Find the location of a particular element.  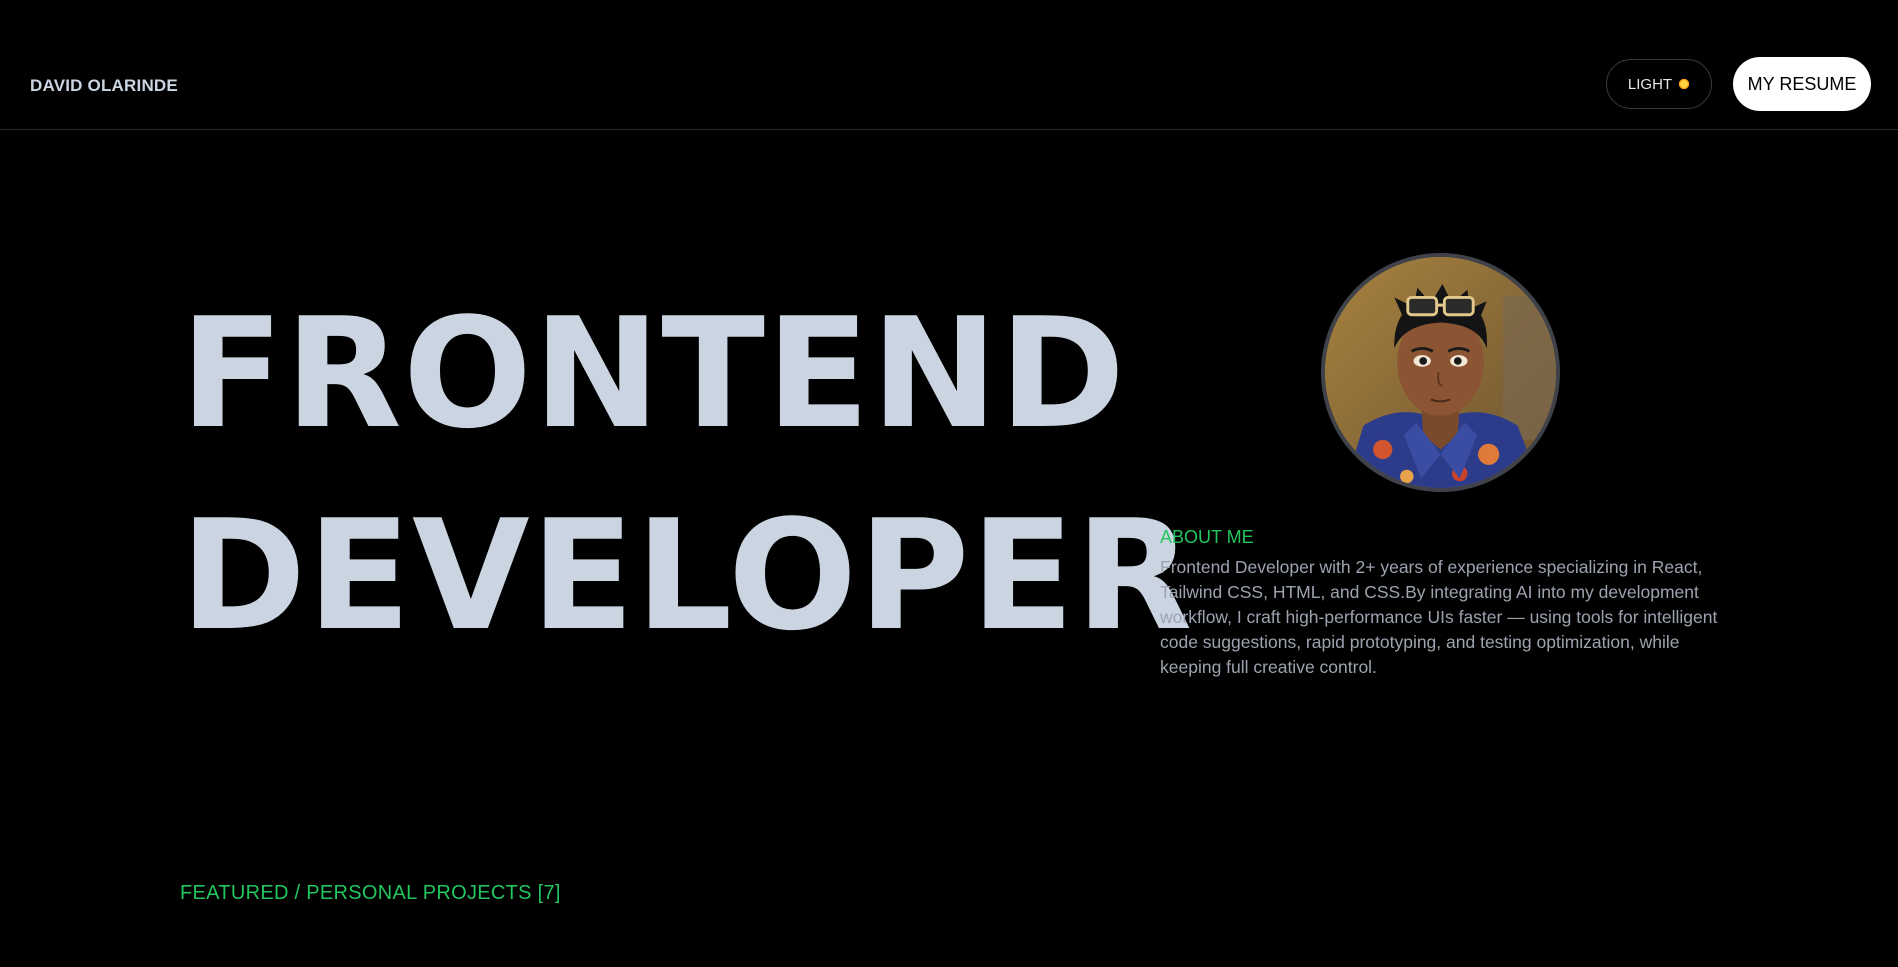

theme-toggle-label: LIGHT is located at coordinates (1650, 84).